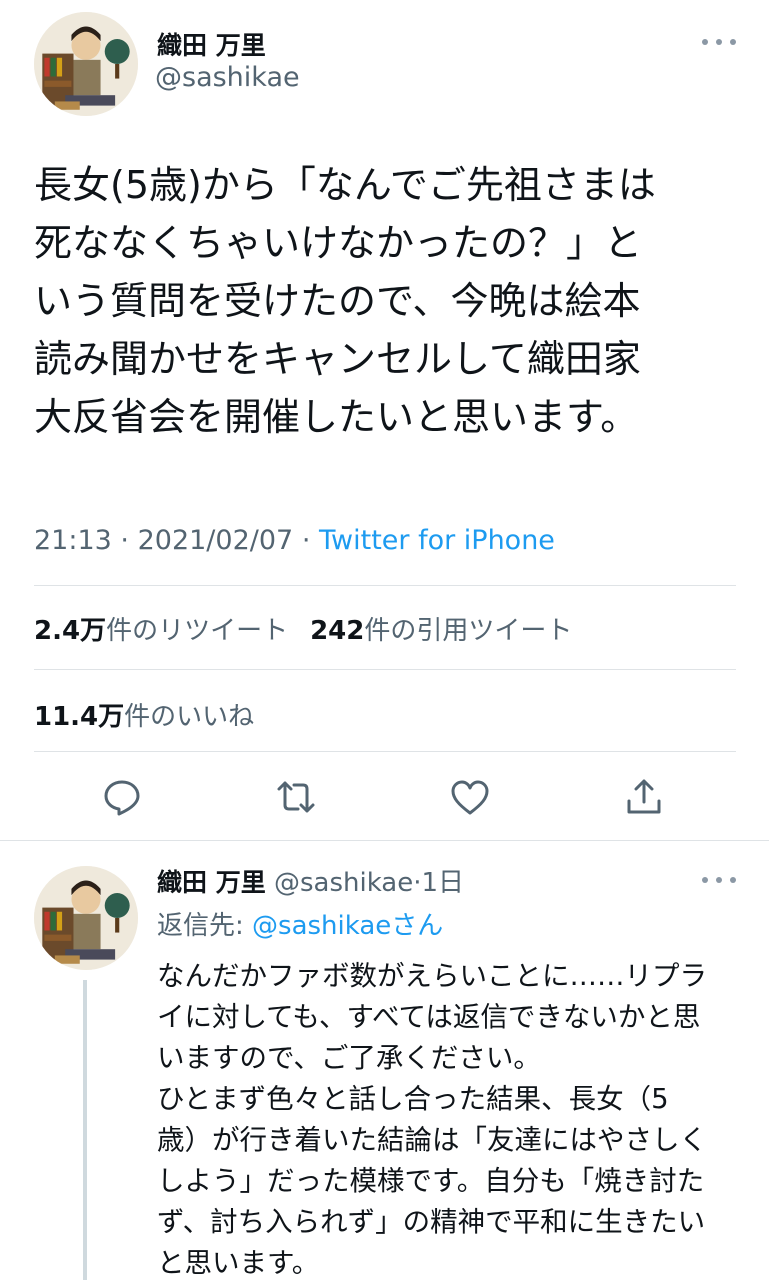  What do you see at coordinates (343, 883) in the screenshot?
I see `reply-author-handle: @sashikae` at bounding box center [343, 883].